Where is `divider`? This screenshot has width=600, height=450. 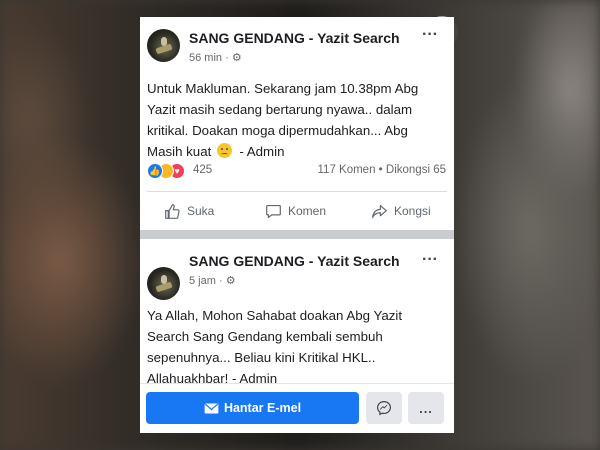
divider is located at coordinates (297, 191).